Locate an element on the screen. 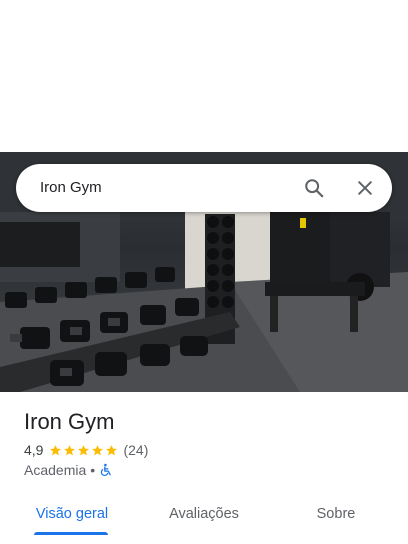  tab-bar: Visão geral Avaliações Sobre is located at coordinates (204, 519).